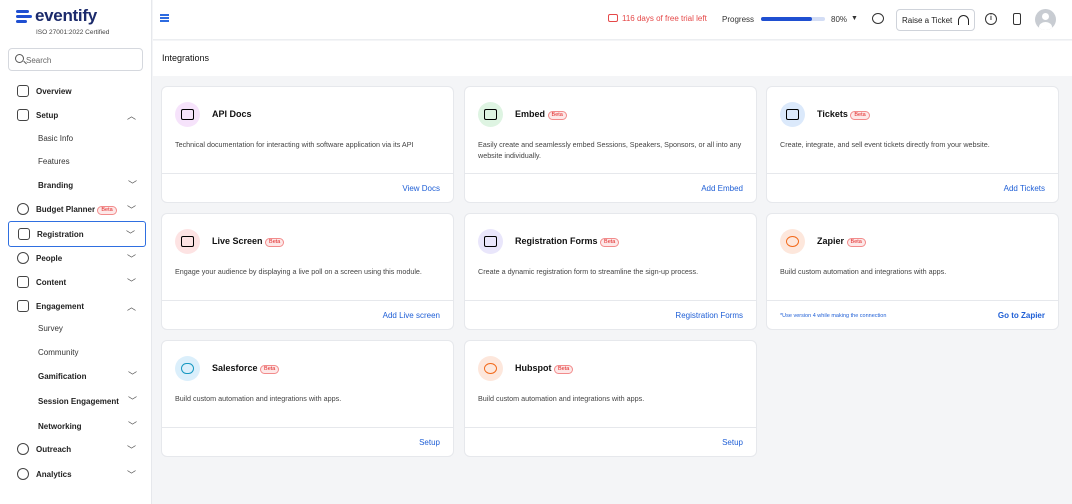  Describe the element at coordinates (963, 20) in the screenshot. I see `headset-icon` at that location.